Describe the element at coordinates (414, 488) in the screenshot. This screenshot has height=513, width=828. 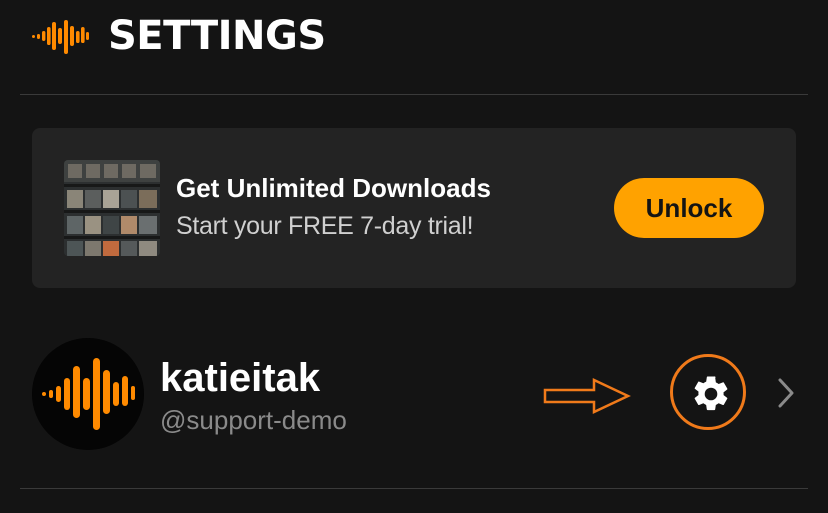
I see `profile-divider` at that location.